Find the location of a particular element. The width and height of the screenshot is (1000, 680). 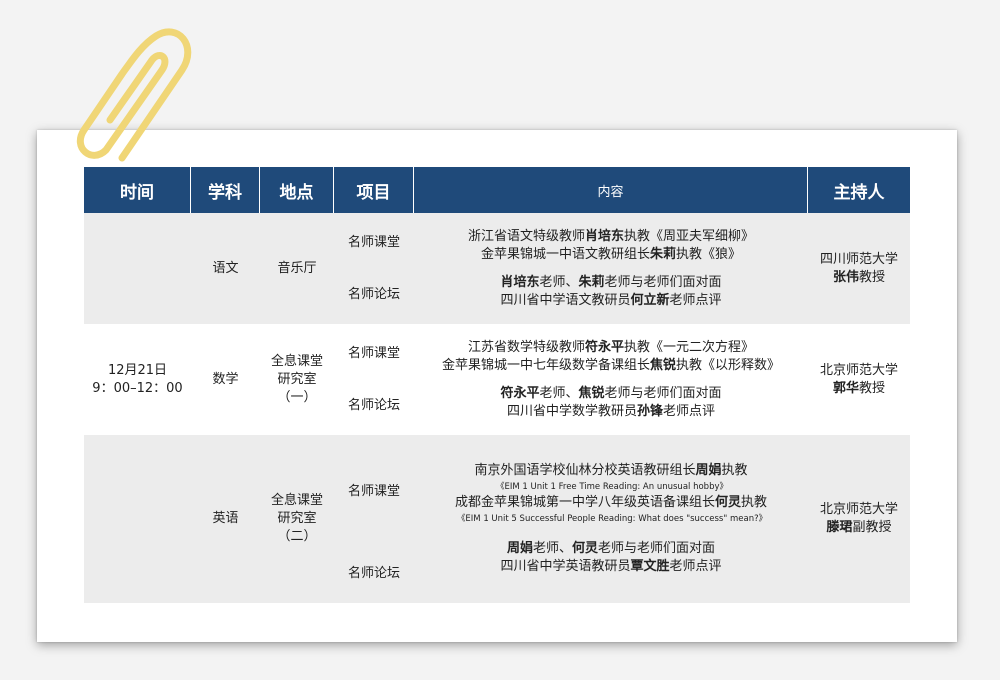

host-cell: 北京师范大学 郭华教授 is located at coordinates (859, 379).